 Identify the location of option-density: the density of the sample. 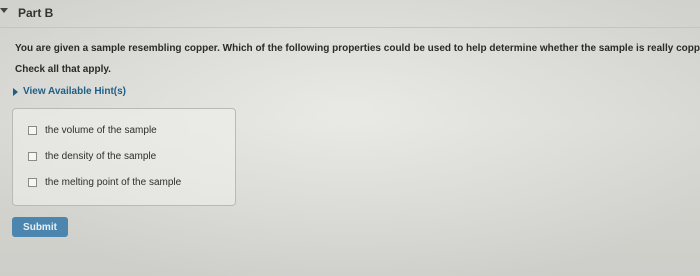
(92, 156).